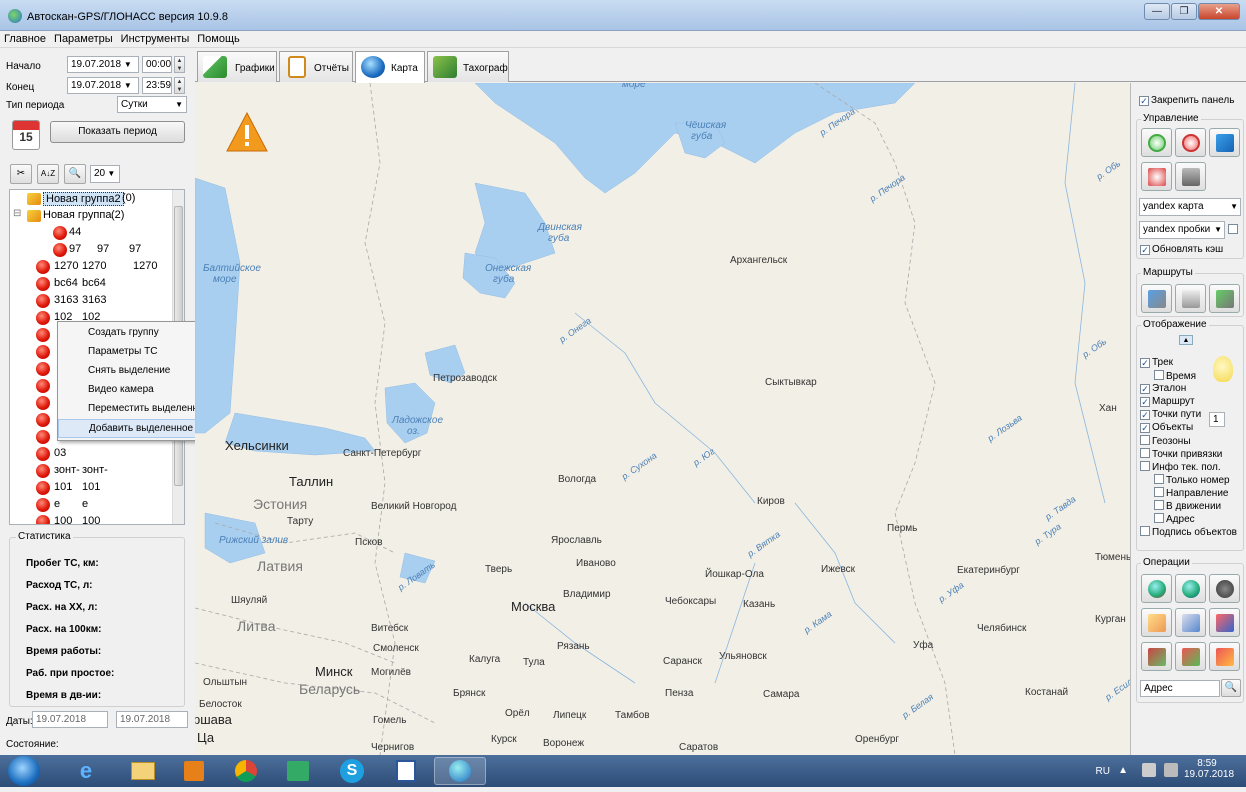 Image resolution: width=1246 pixels, height=792 pixels. What do you see at coordinates (468, 66) in the screenshot?
I see `tab-tachograph: Тахограф` at bounding box center [468, 66].